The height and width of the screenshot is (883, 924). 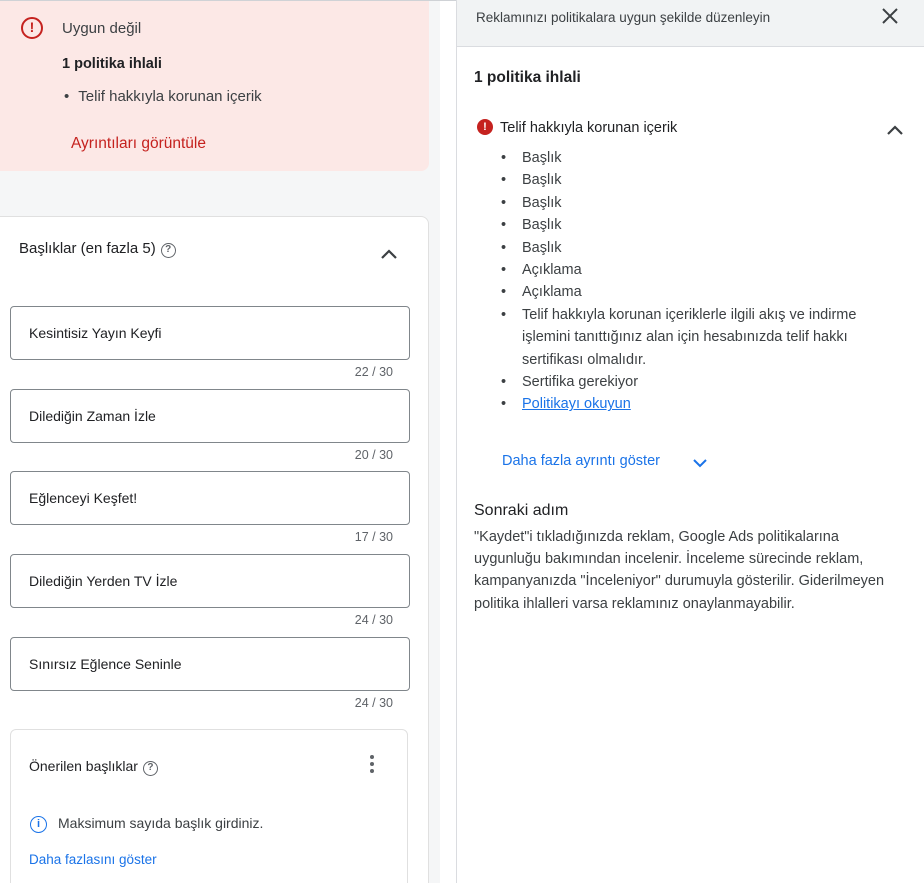 What do you see at coordinates (372, 765) in the screenshot?
I see `more-vert-icon` at bounding box center [372, 765].